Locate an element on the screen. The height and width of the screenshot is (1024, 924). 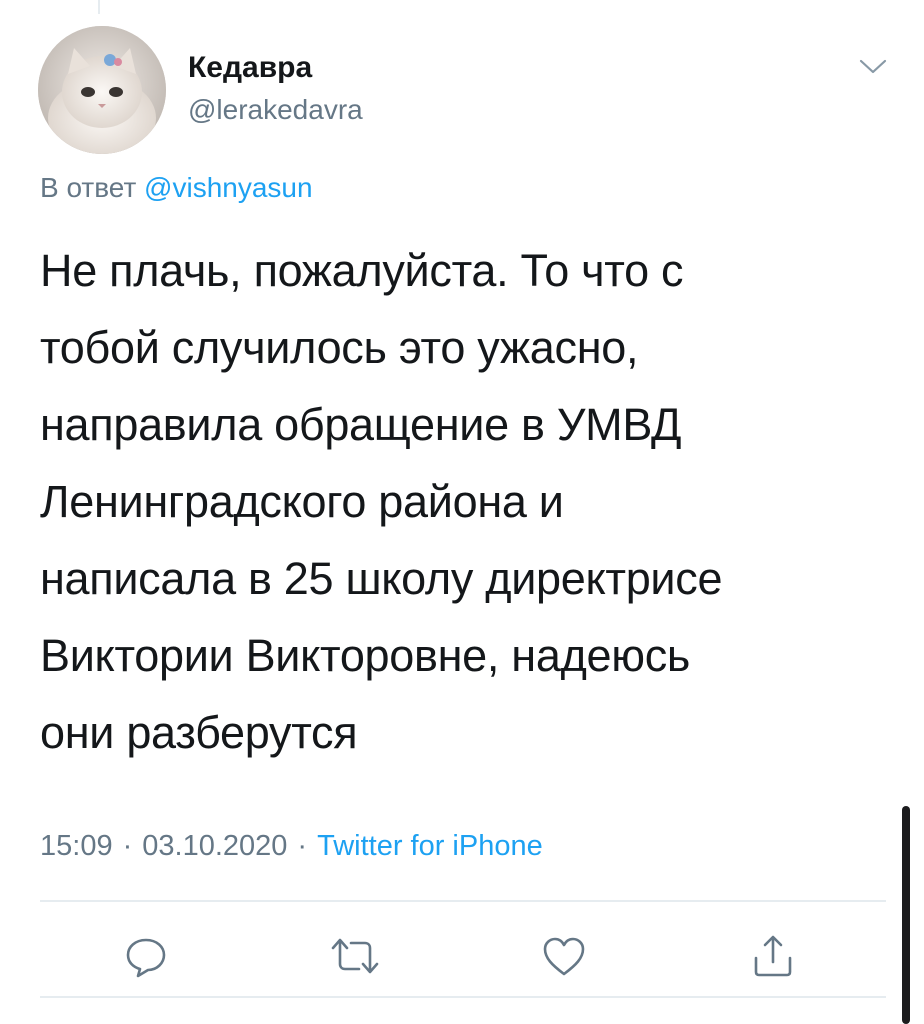
reply-button is located at coordinates (146, 956).